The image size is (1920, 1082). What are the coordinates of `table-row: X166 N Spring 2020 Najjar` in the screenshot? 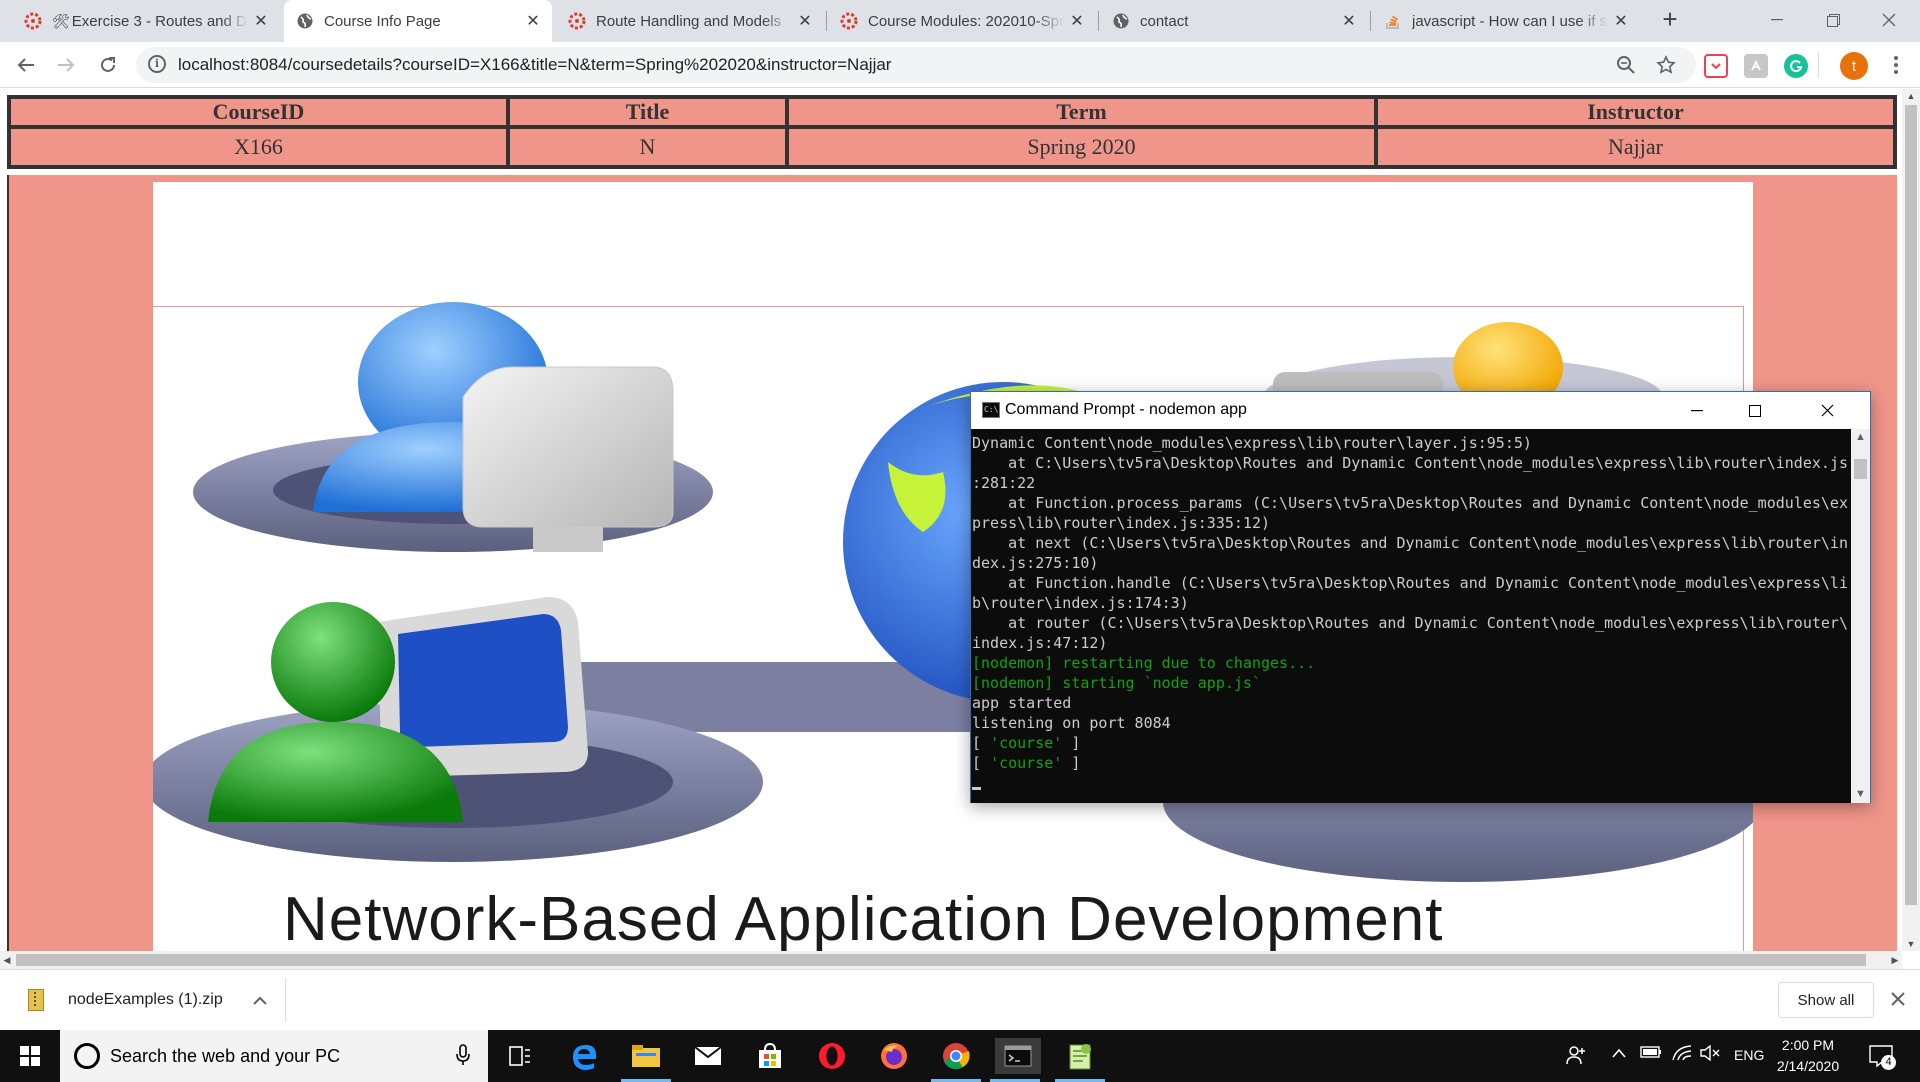 It's located at (952, 147).